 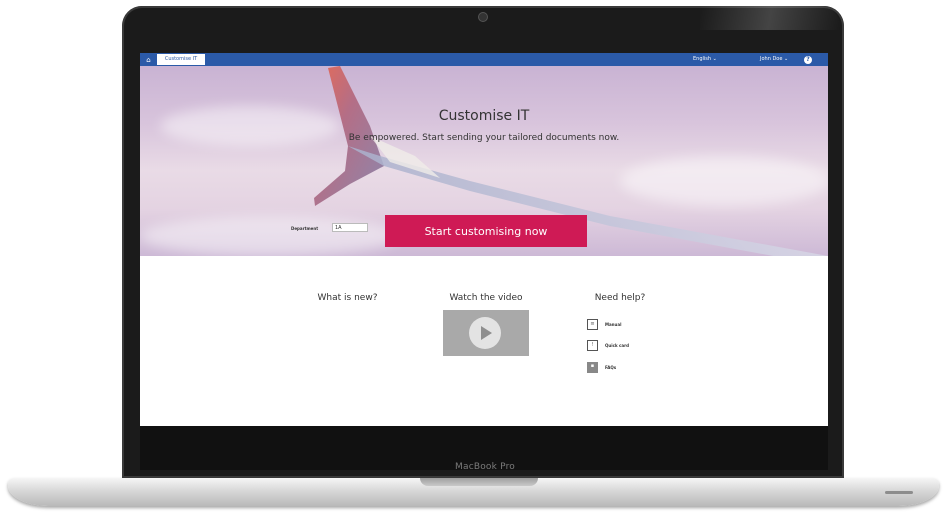 I want to click on department-input, so click(x=350, y=227).